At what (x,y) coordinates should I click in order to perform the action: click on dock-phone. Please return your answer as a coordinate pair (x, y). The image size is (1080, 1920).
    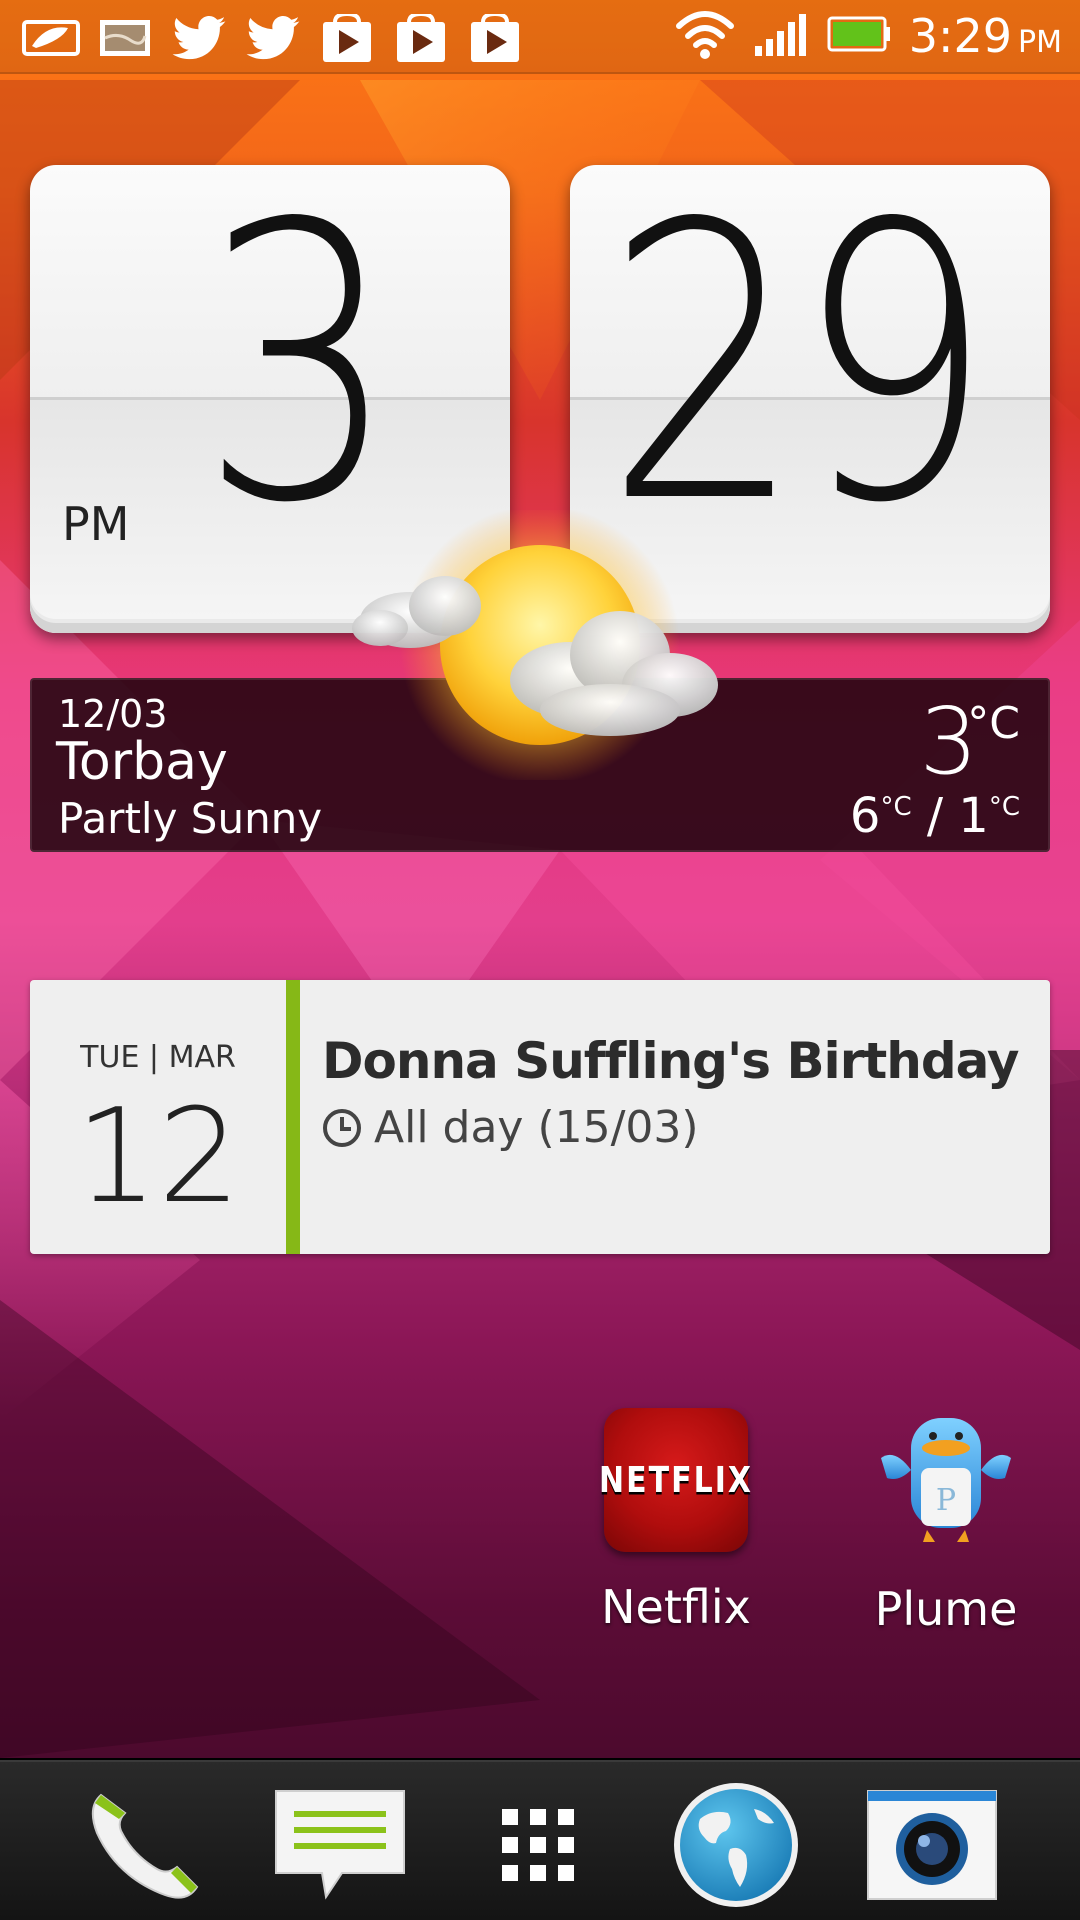
    Looking at the image, I should click on (144, 1845).